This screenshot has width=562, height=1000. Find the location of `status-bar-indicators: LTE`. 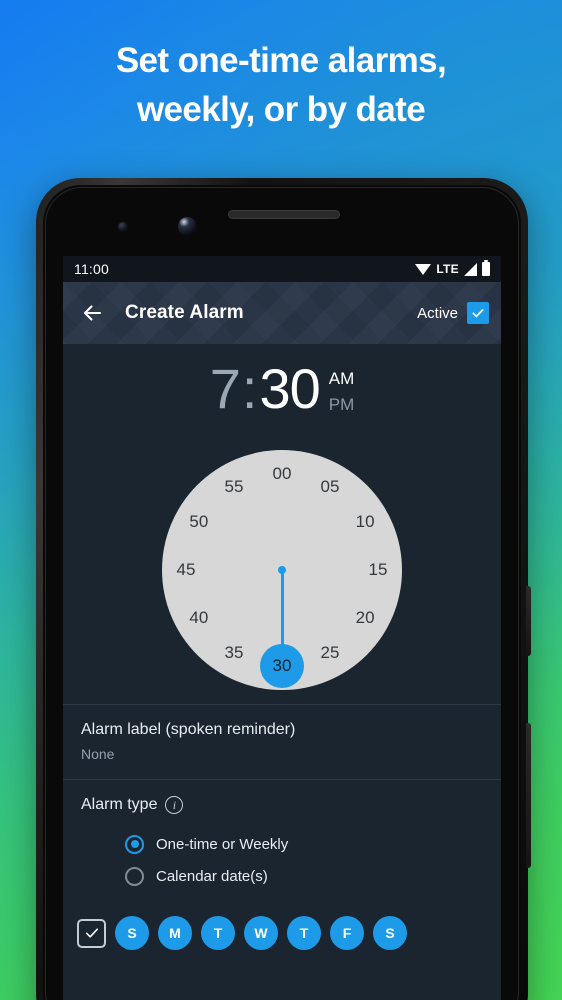

status-bar-indicators: LTE is located at coordinates (452, 268).